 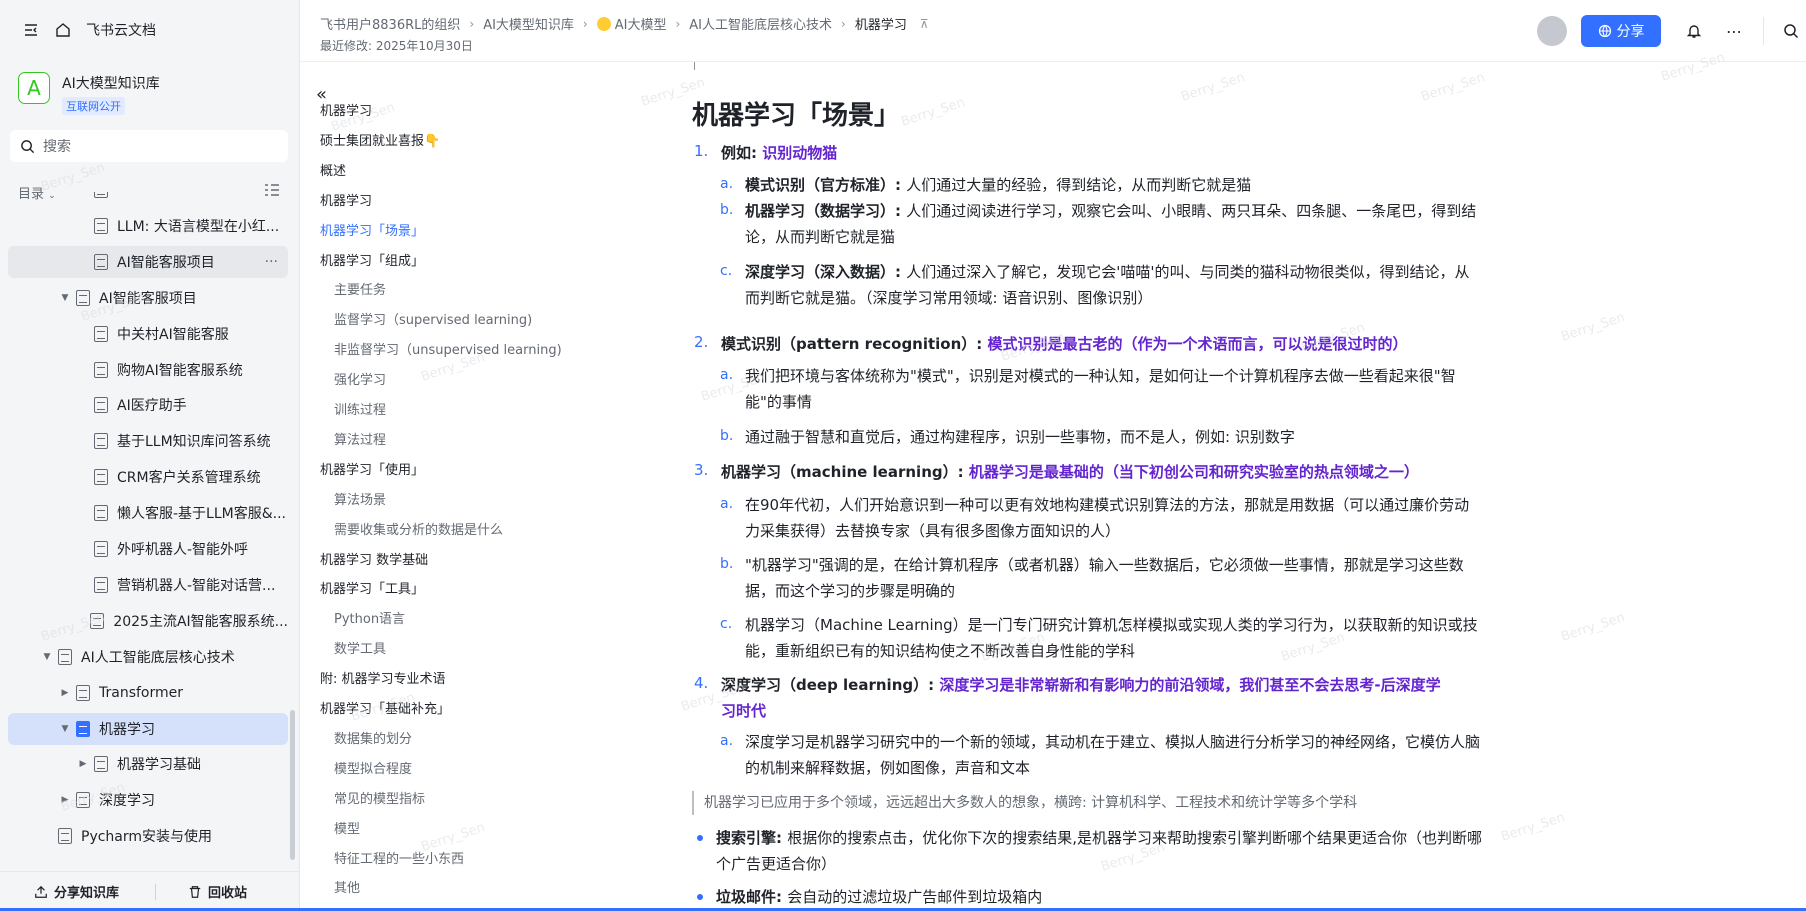 I want to click on outline-item: 算法场景, so click(x=360, y=498).